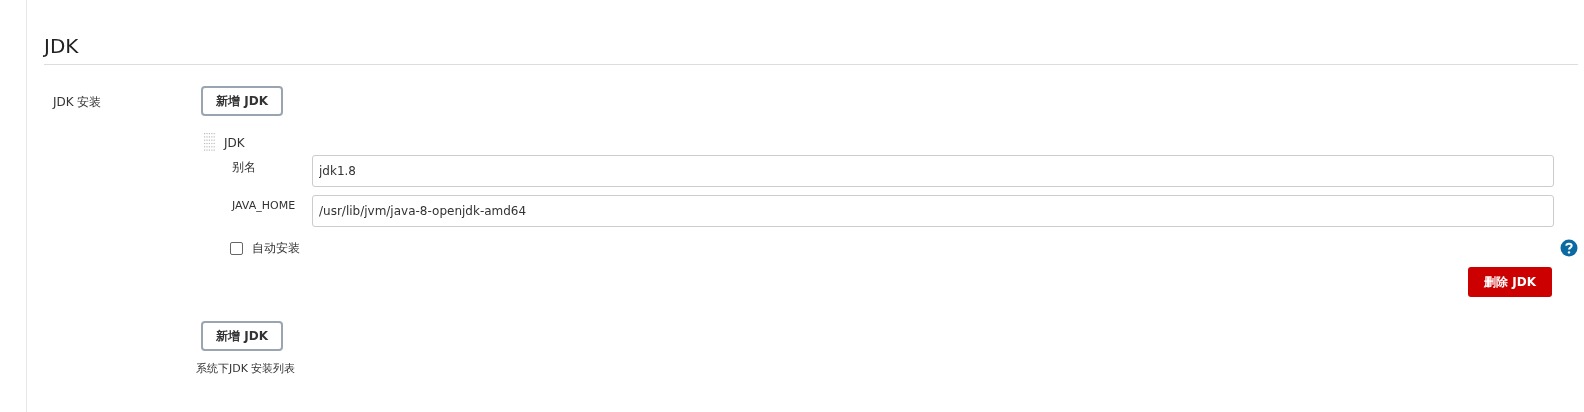  I want to click on item-title: JDK, so click(234, 143).